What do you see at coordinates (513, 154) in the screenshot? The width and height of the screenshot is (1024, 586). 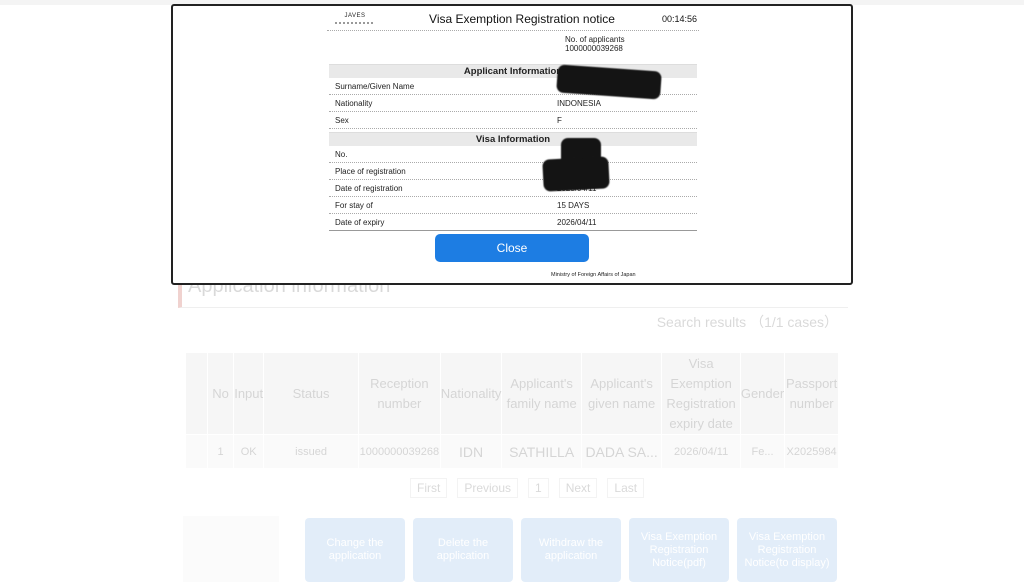 I see `info-row-visa-no: No.` at bounding box center [513, 154].